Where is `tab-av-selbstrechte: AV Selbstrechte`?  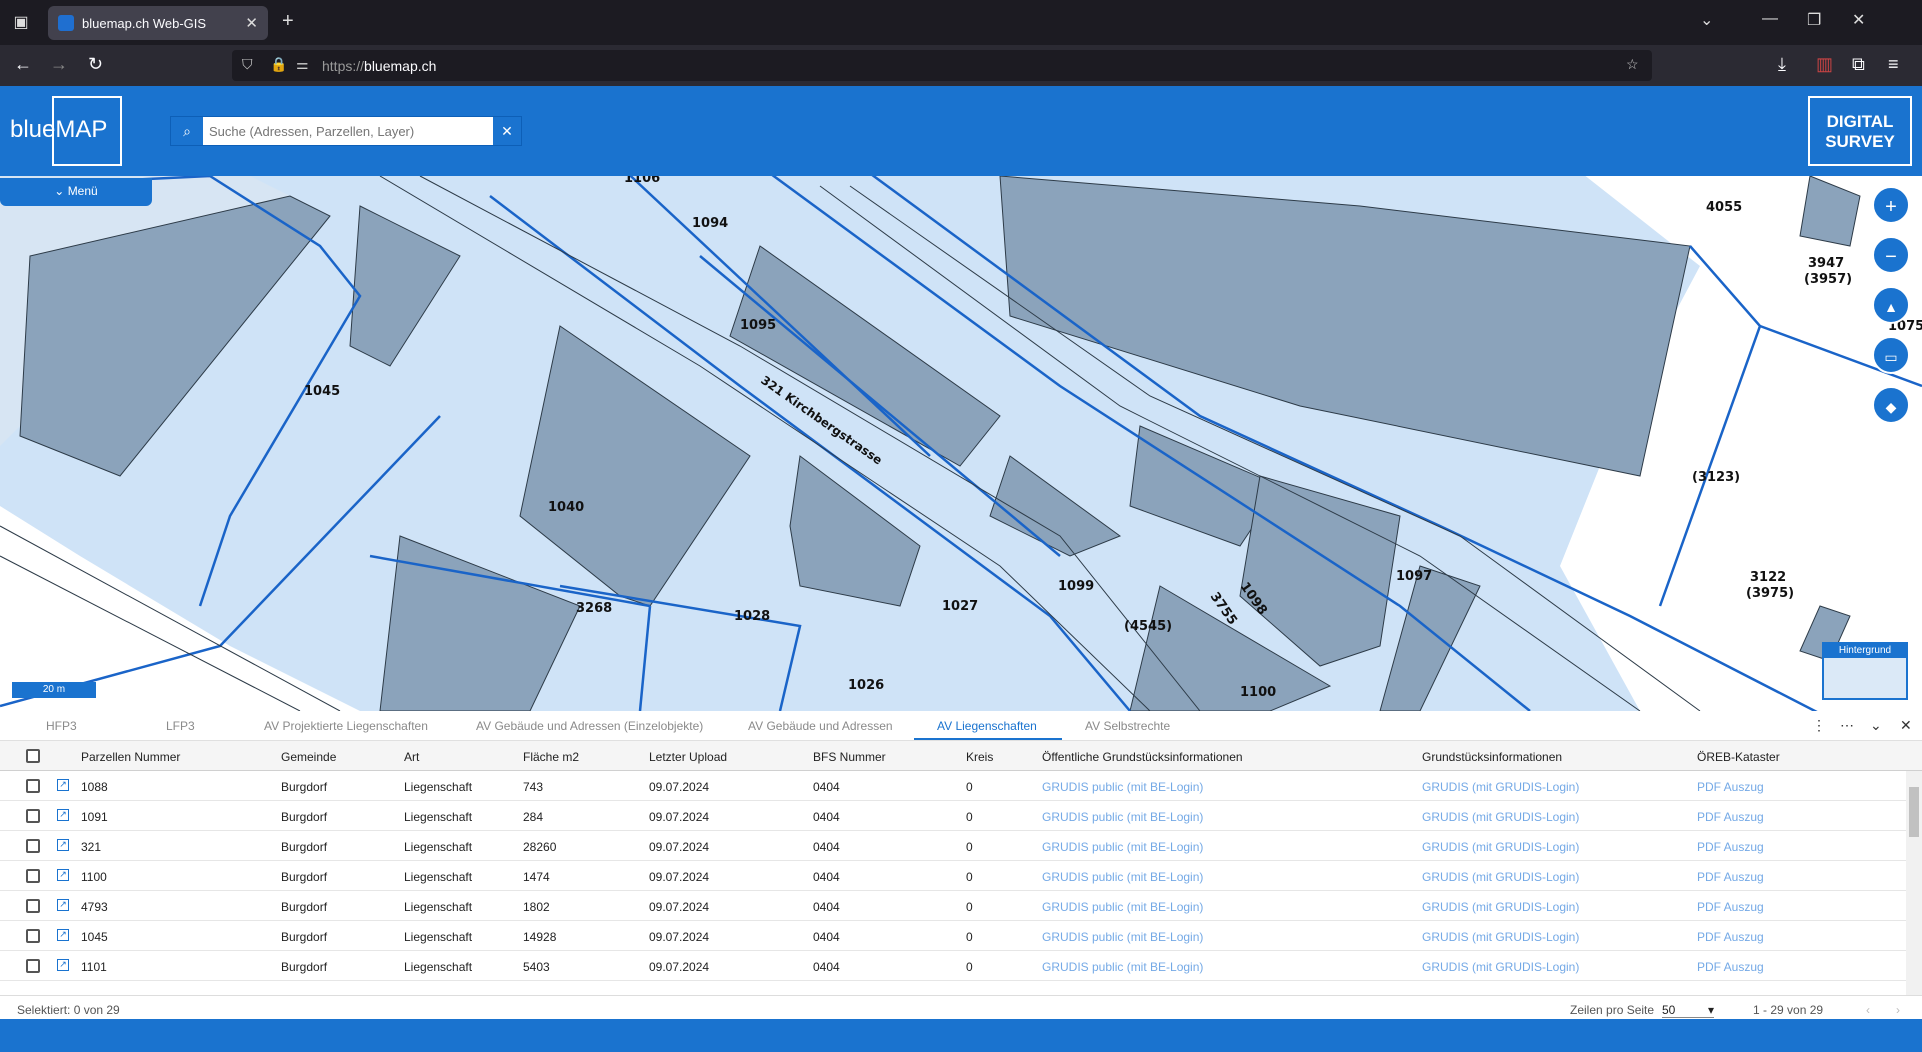 tab-av-selbstrechte: AV Selbstrechte is located at coordinates (1127, 726).